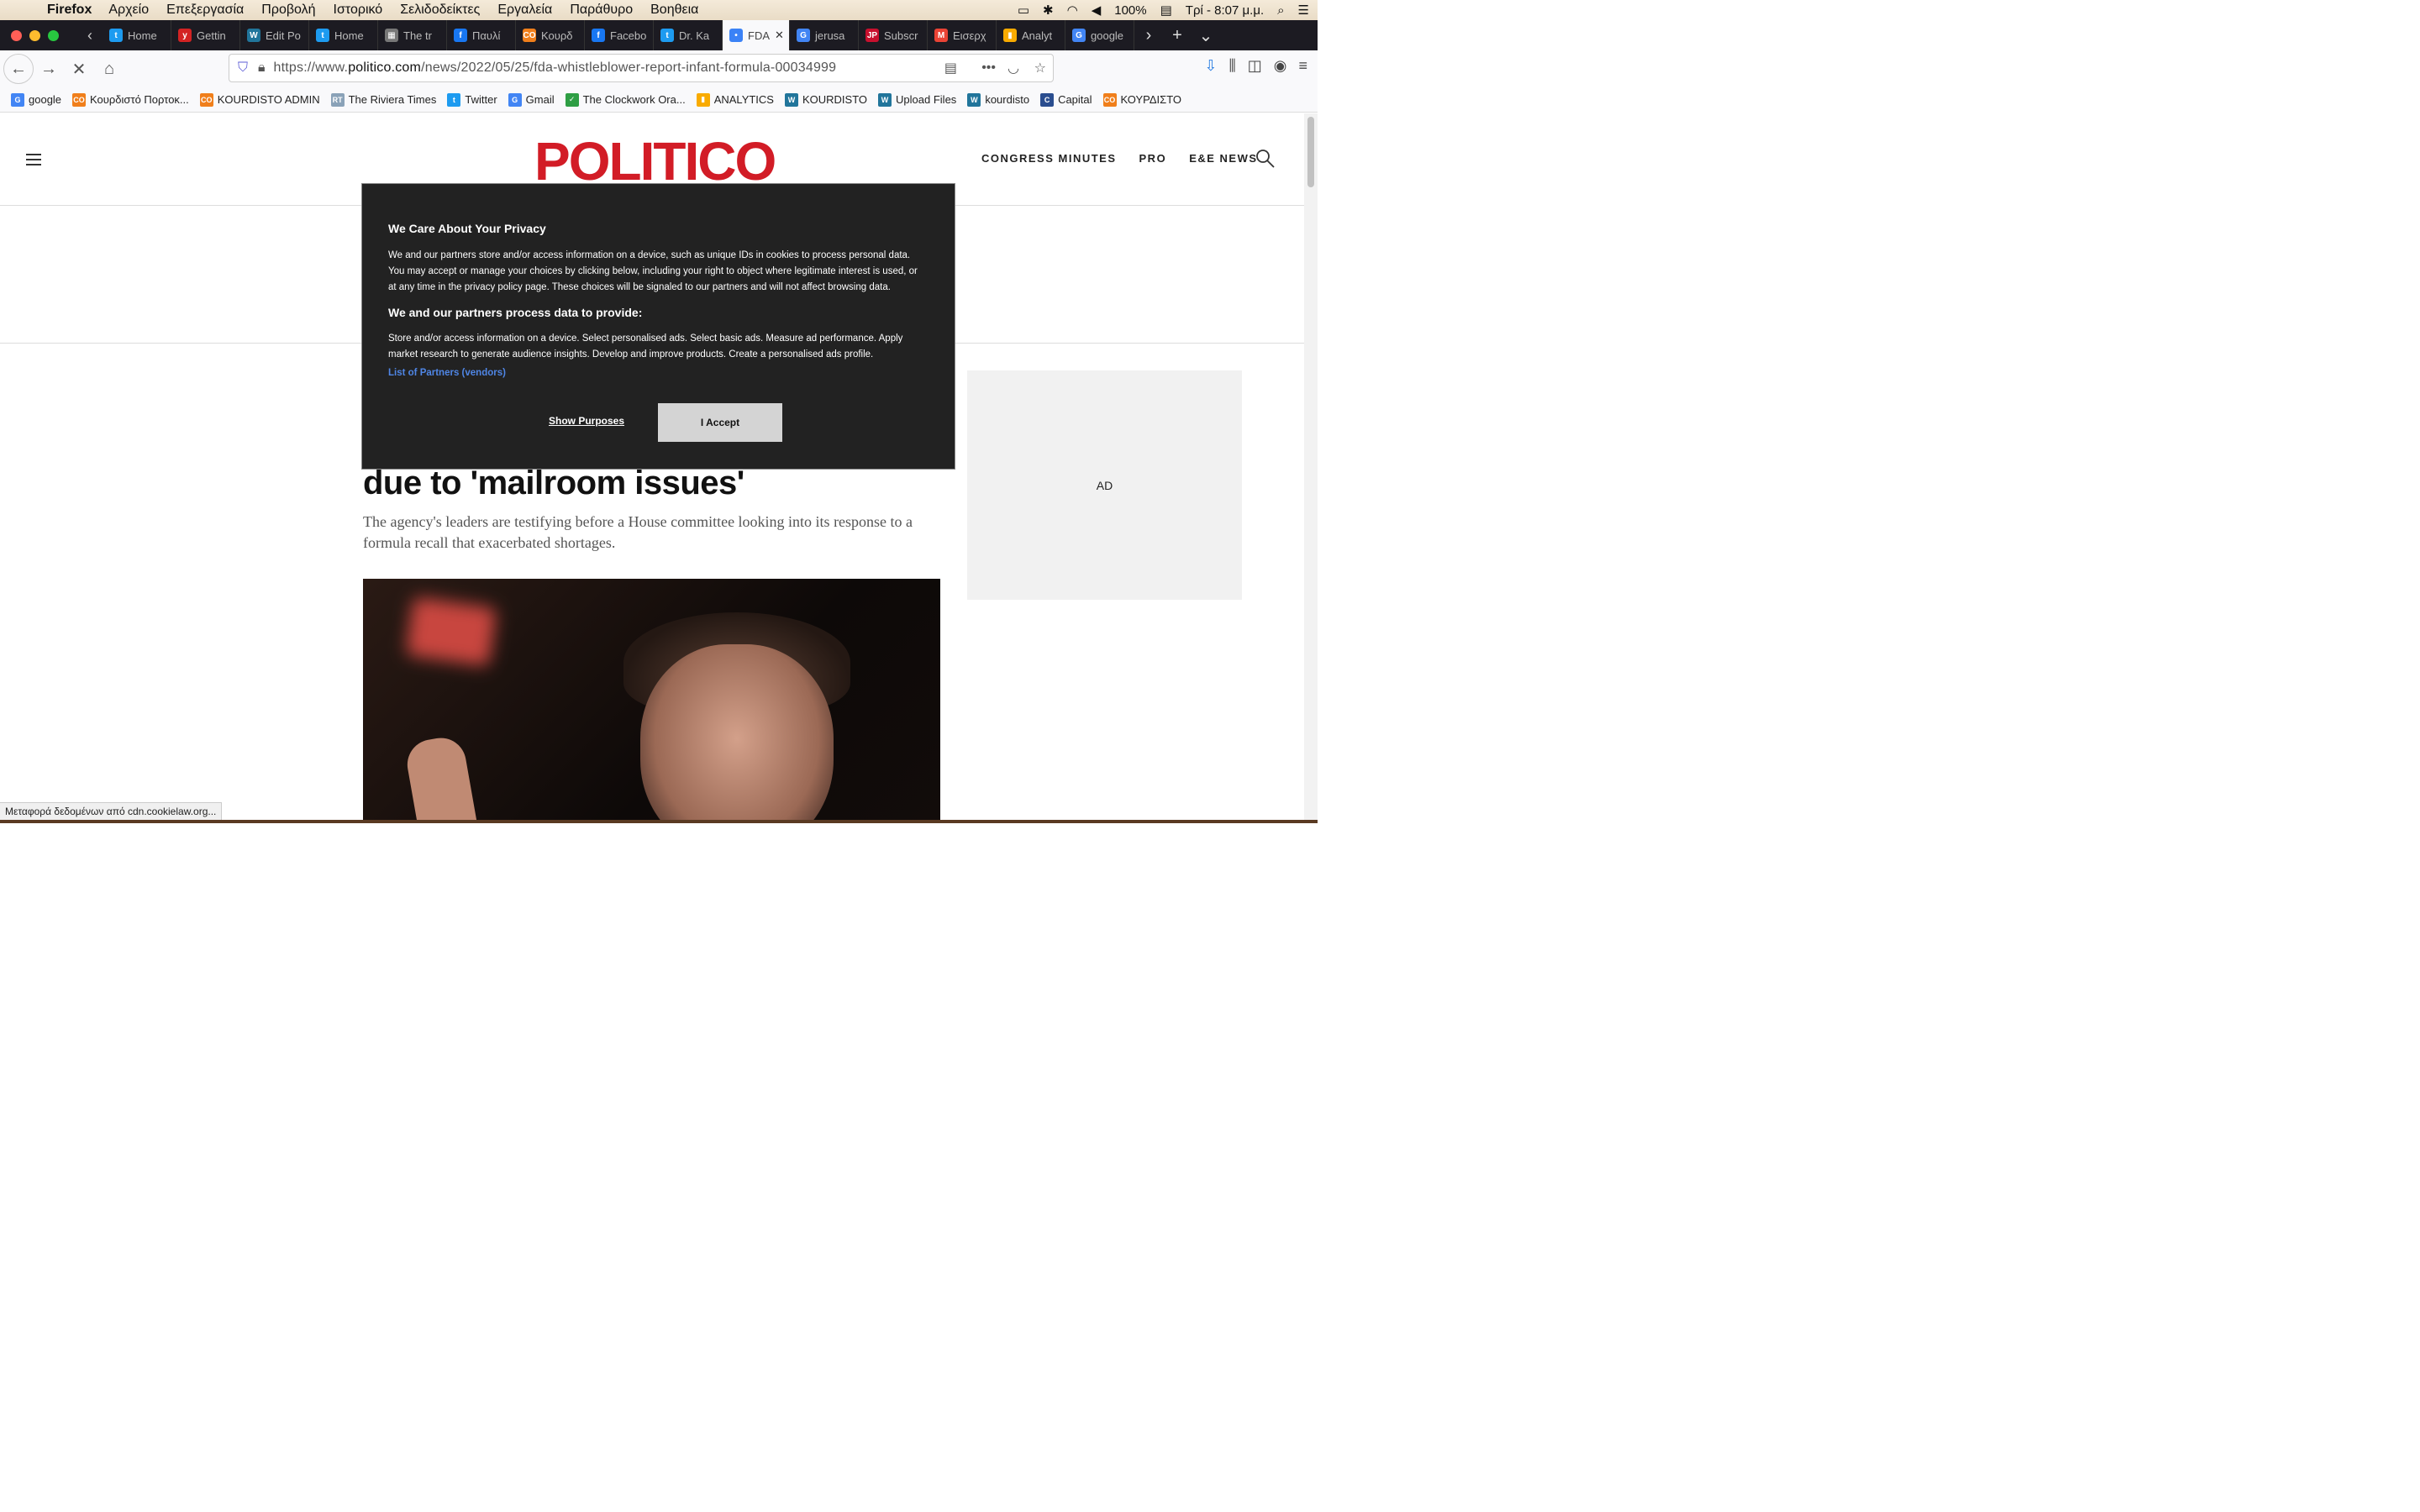 This screenshot has width=2420, height=1512. What do you see at coordinates (1302, 66) in the screenshot?
I see `app-menu-icon: ≡` at bounding box center [1302, 66].